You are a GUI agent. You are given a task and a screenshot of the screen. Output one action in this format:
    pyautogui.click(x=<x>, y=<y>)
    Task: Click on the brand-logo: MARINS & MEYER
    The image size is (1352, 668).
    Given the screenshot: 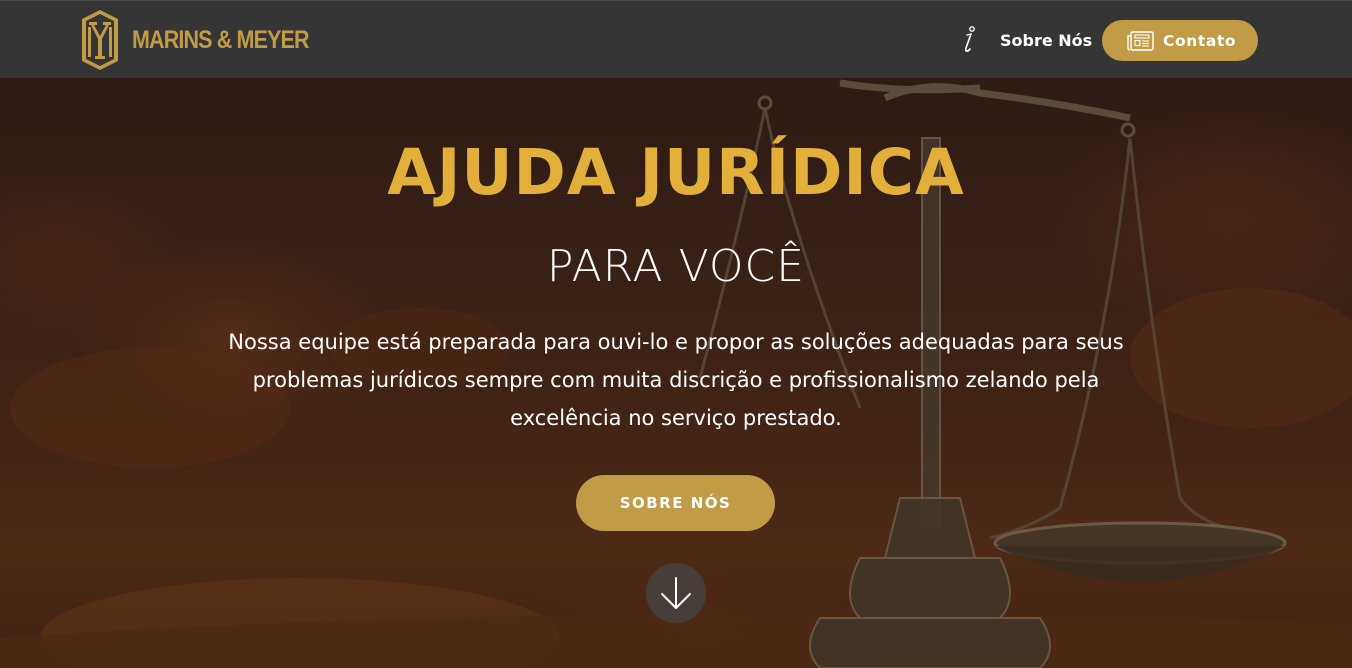 What is the action you would take?
    pyautogui.click(x=208, y=40)
    